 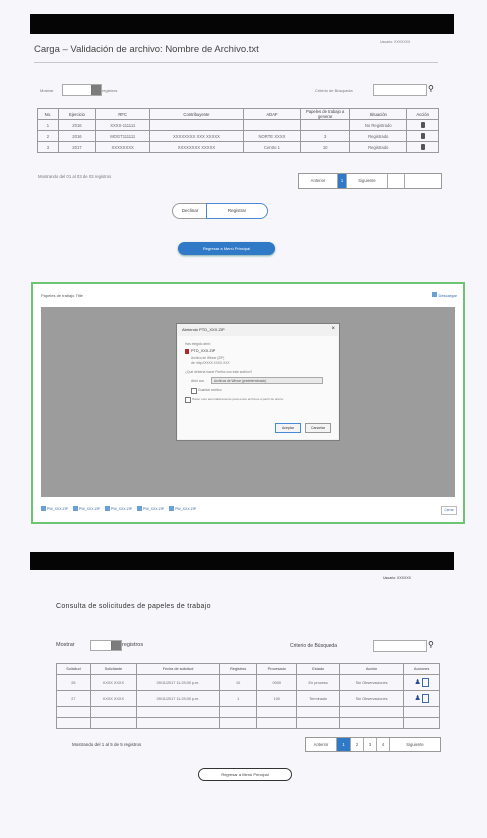 I want to click on cell: 2, so click(x=48, y=136).